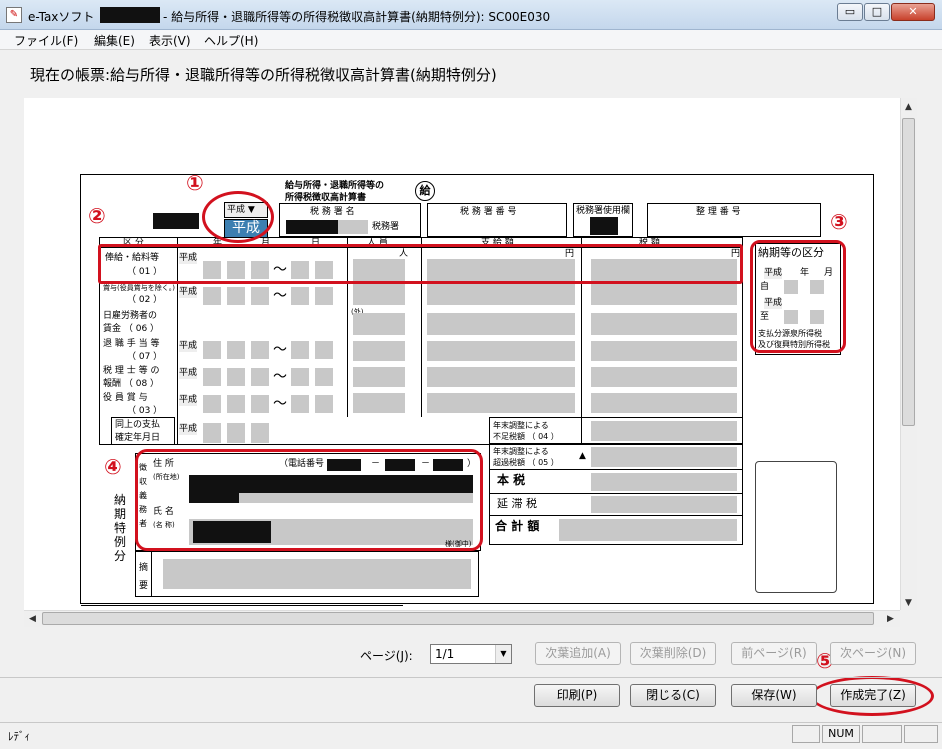 The height and width of the screenshot is (749, 942). Describe the element at coordinates (850, 12) in the screenshot. I see `minimize-button: ▭` at that location.